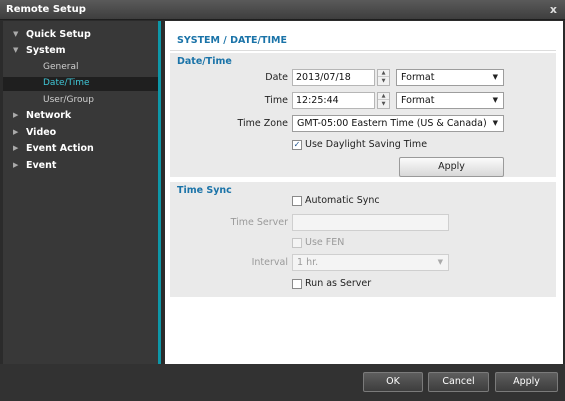 The height and width of the screenshot is (401, 565). I want to click on title-divider, so click(363, 50).